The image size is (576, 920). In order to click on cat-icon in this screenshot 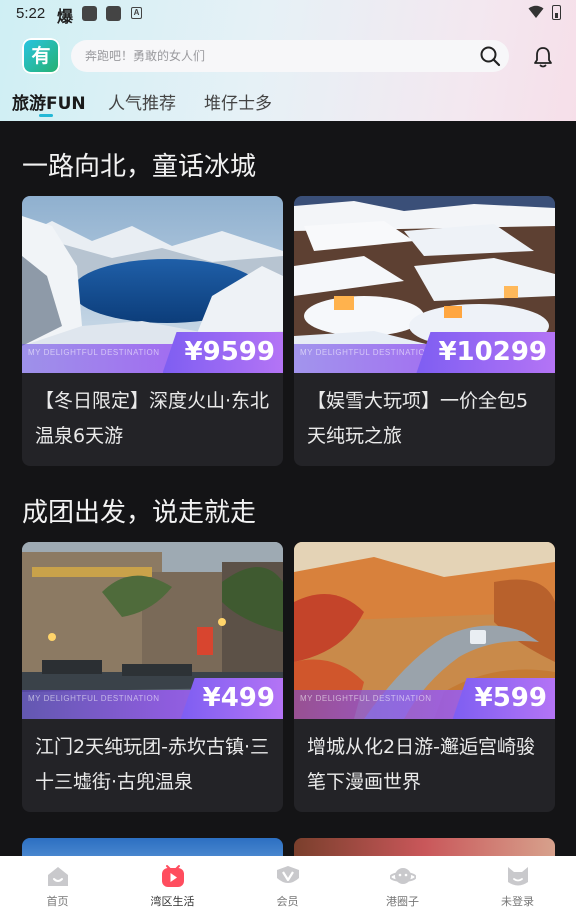, I will do `click(518, 876)`.